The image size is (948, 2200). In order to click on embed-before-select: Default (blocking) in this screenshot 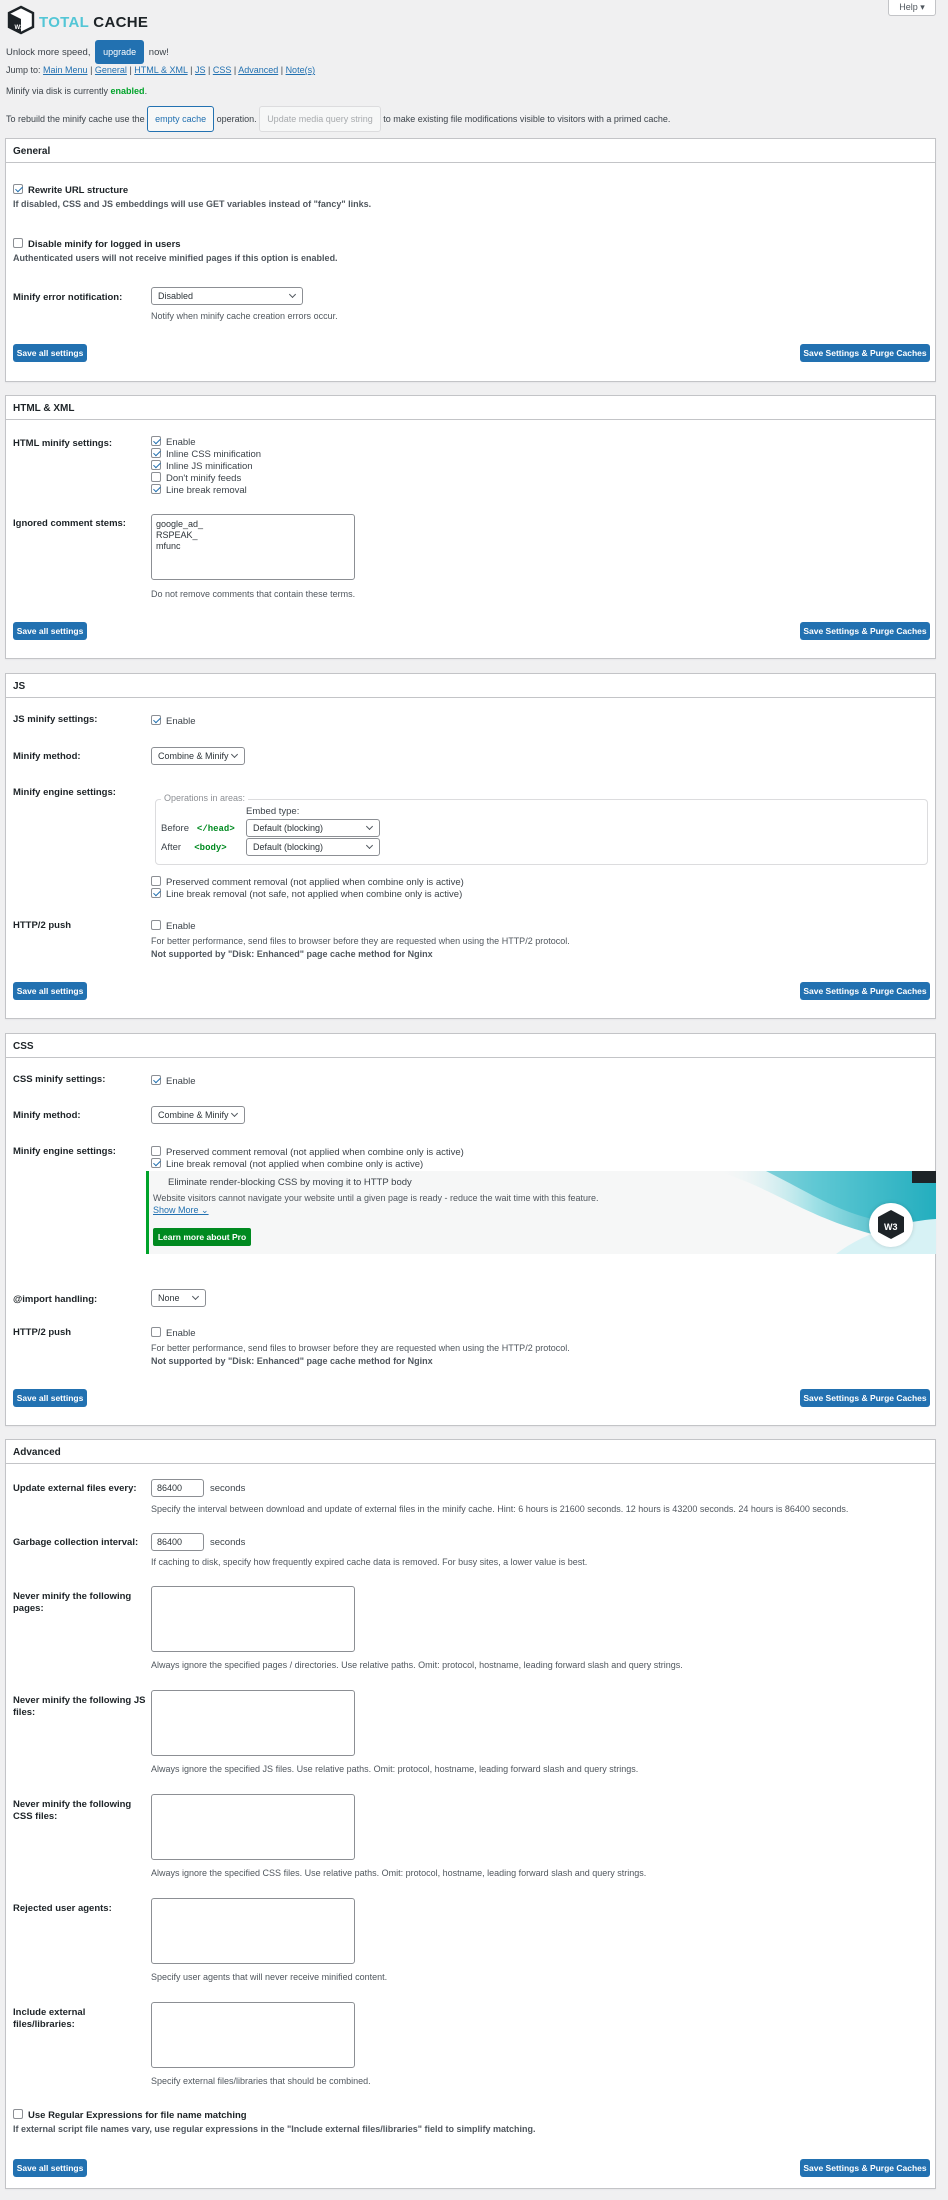, I will do `click(313, 828)`.